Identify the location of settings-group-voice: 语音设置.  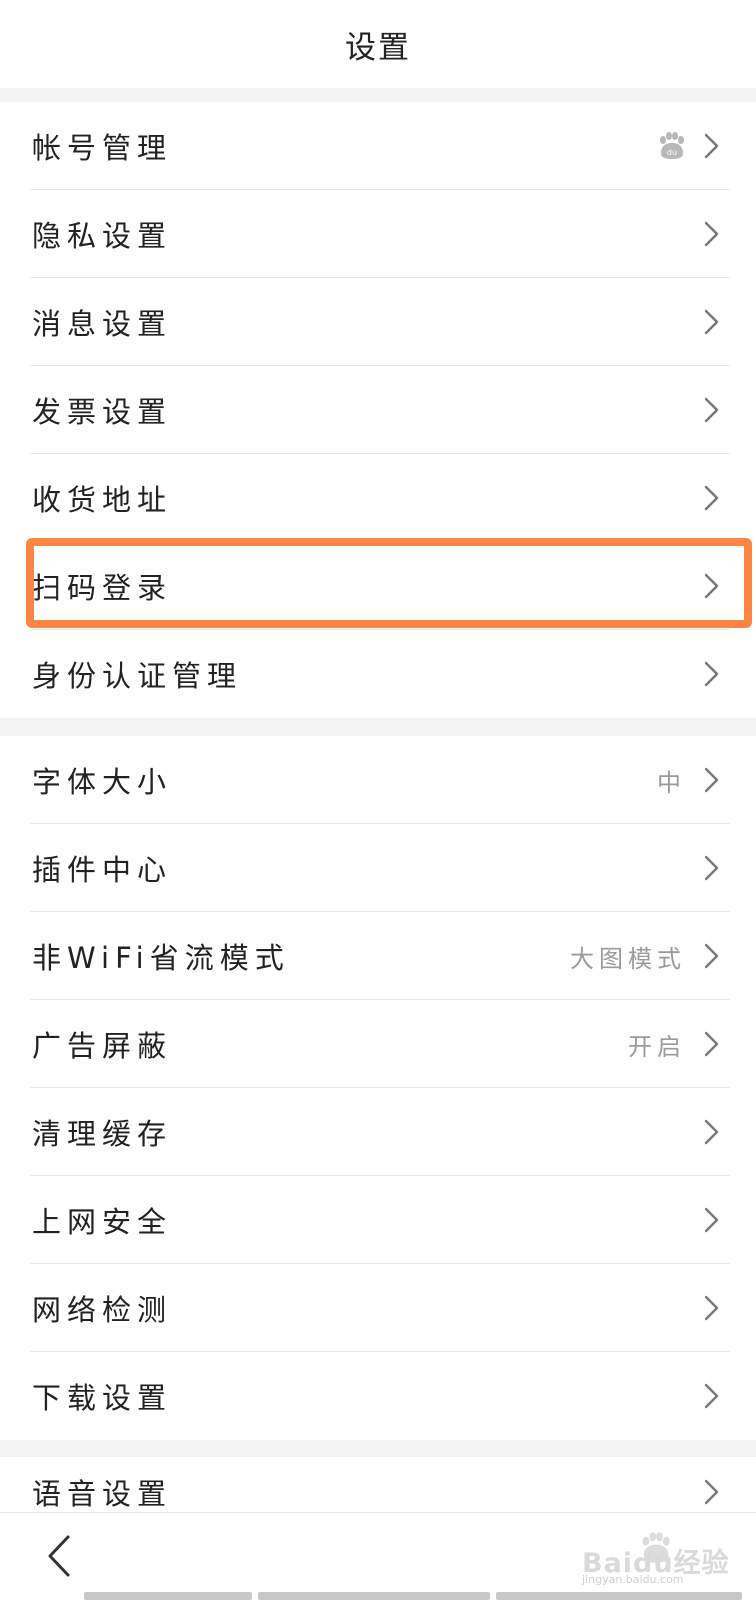
(378, 1484).